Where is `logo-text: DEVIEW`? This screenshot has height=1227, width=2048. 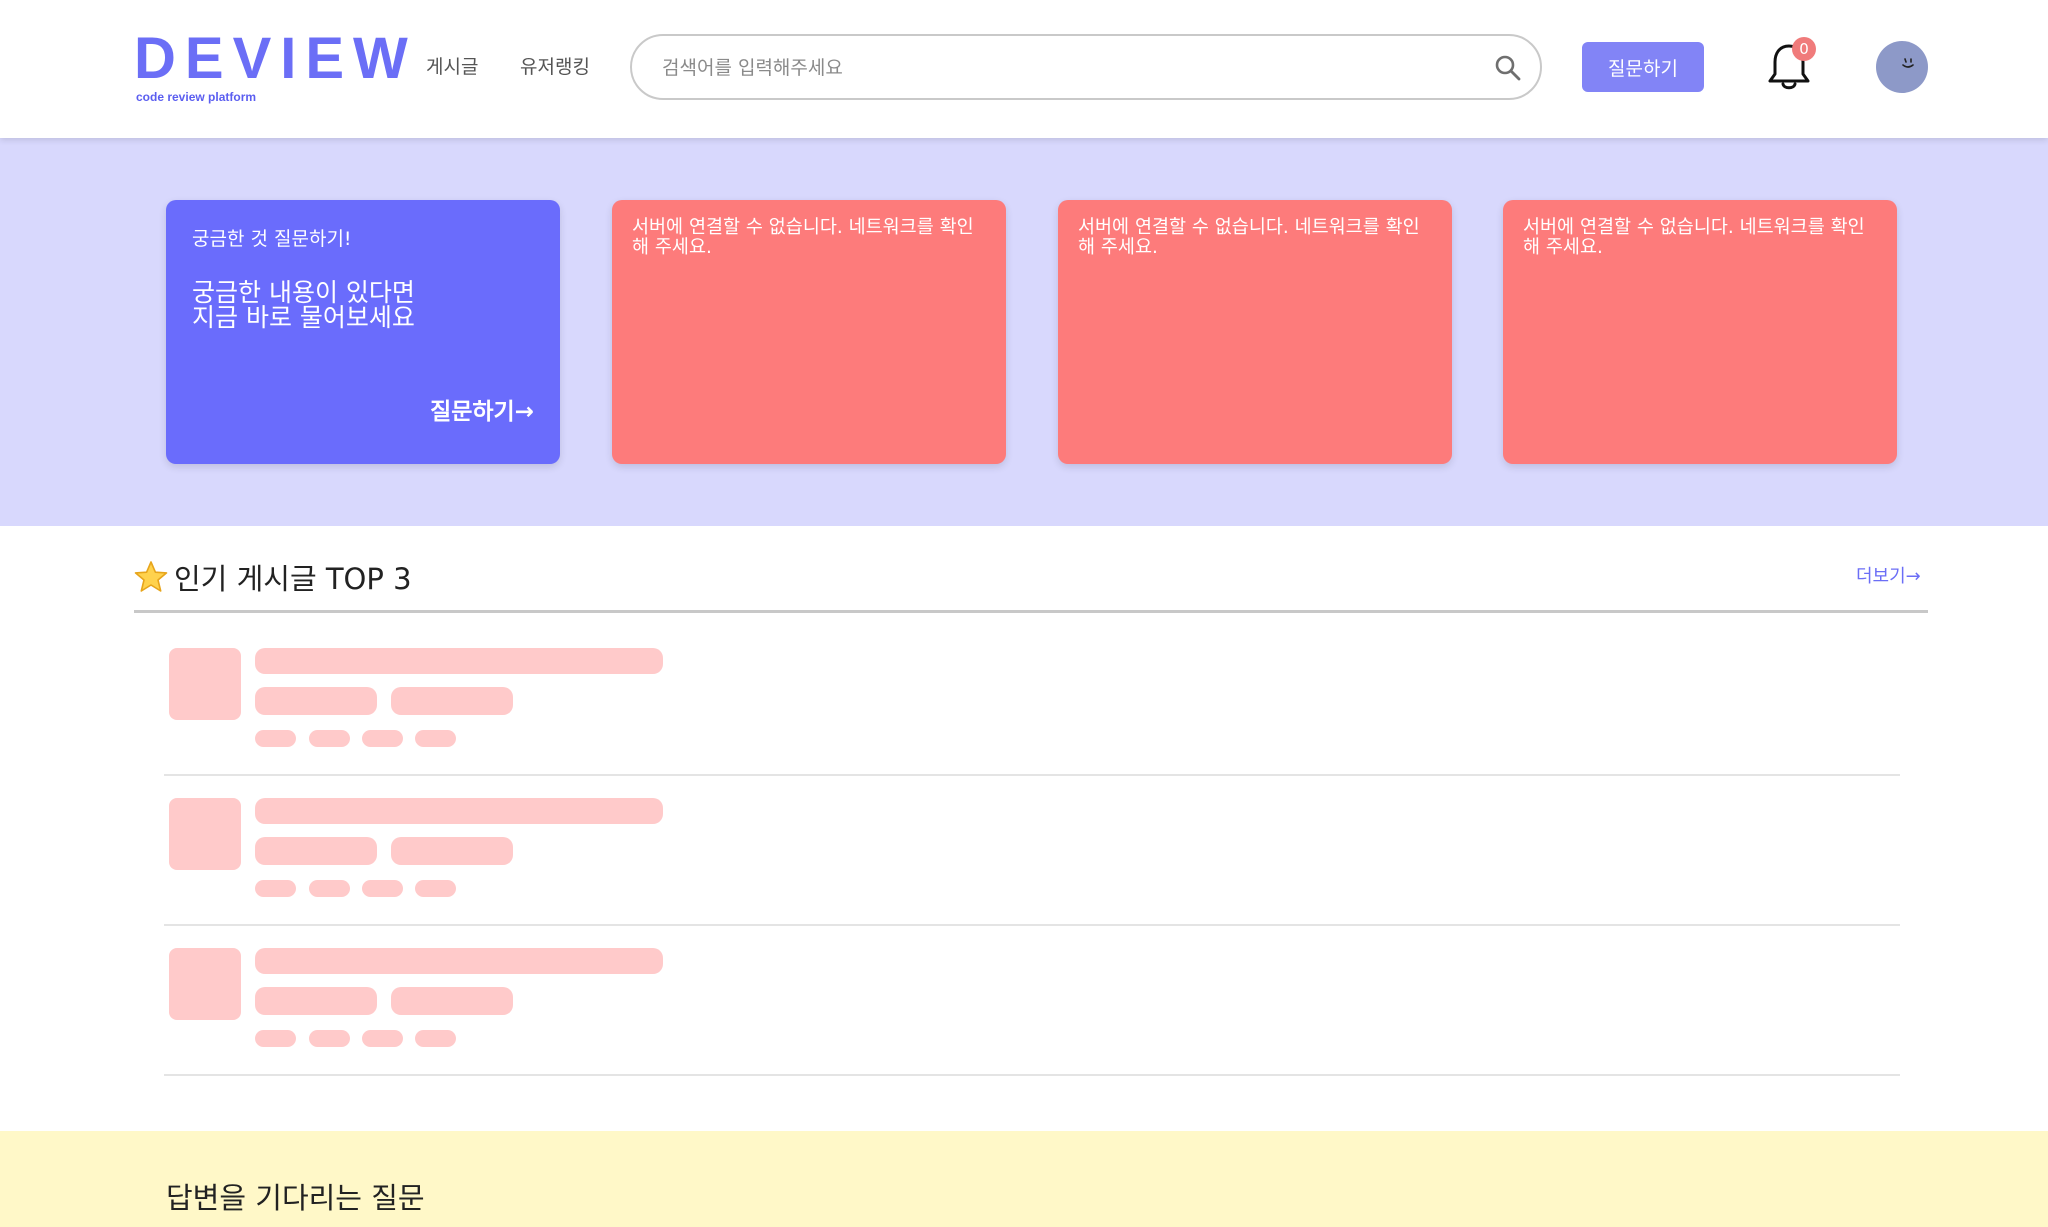 logo-text: DEVIEW is located at coordinates (275, 58).